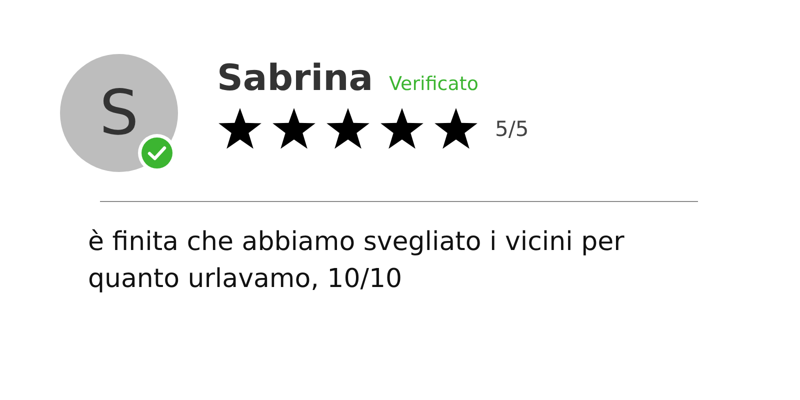 Image resolution: width=800 pixels, height=400 pixels. What do you see at coordinates (119, 113) in the screenshot?
I see `avatar-initial: S` at bounding box center [119, 113].